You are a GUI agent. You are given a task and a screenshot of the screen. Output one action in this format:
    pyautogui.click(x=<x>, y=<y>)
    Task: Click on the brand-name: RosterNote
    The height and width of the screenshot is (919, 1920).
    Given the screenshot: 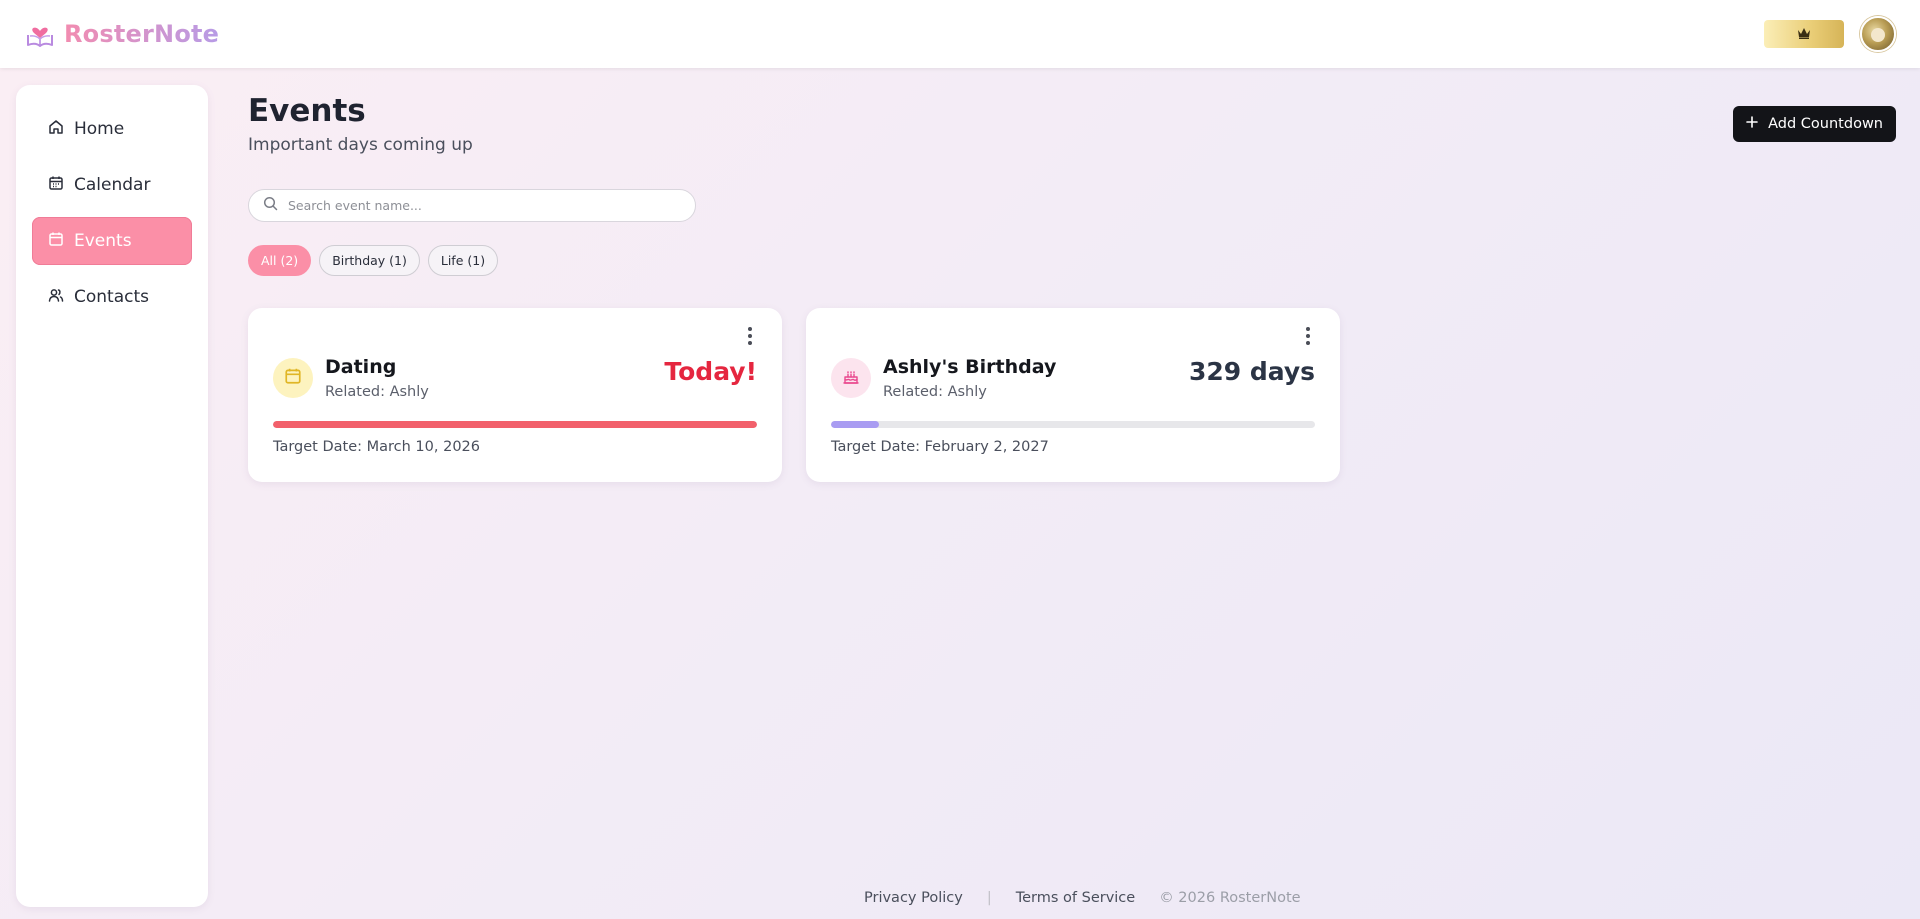 What is the action you would take?
    pyautogui.click(x=142, y=34)
    